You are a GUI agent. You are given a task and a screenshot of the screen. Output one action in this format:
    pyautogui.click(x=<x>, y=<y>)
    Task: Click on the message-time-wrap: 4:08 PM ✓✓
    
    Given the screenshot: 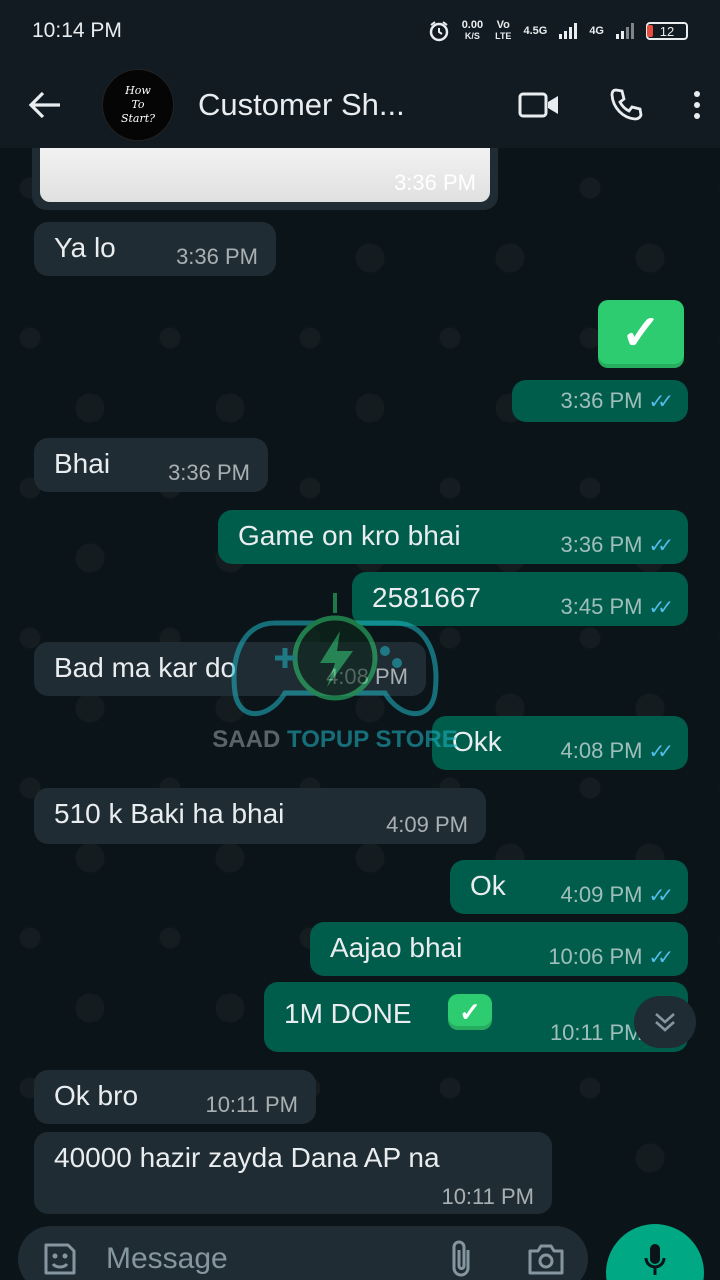 What is the action you would take?
    pyautogui.click(x=617, y=751)
    